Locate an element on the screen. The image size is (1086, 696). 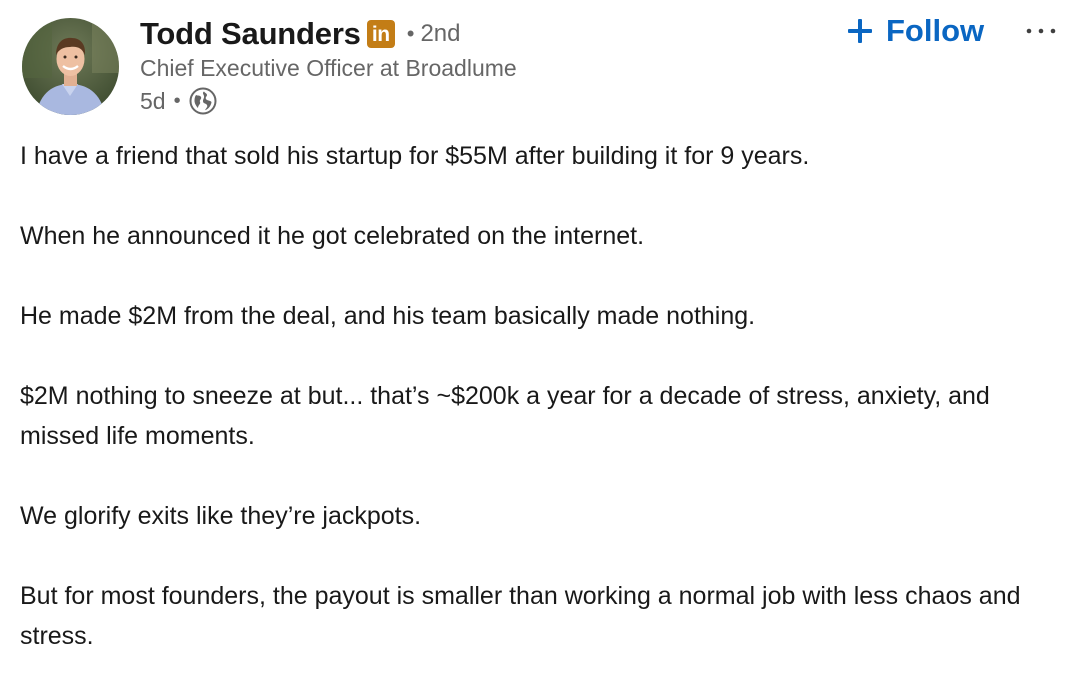
badge-text: in is located at coordinates (380, 34).